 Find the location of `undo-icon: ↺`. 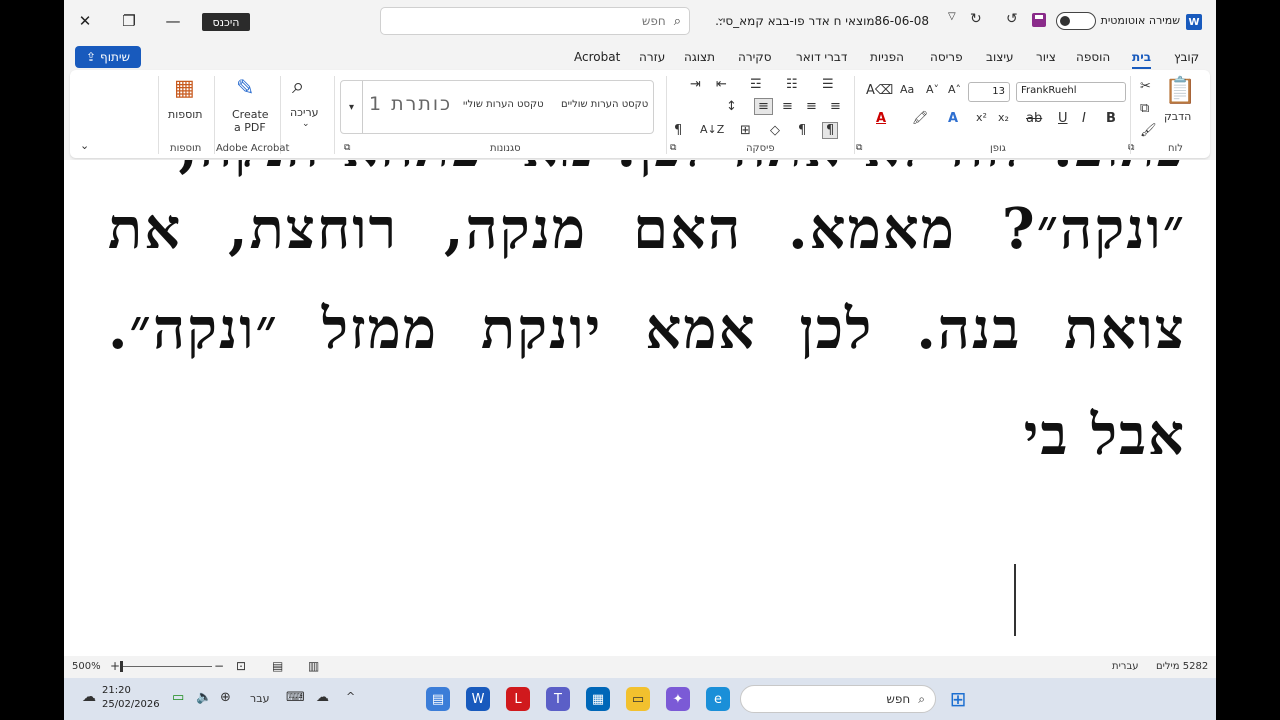

undo-icon: ↺ is located at coordinates (1012, 19).